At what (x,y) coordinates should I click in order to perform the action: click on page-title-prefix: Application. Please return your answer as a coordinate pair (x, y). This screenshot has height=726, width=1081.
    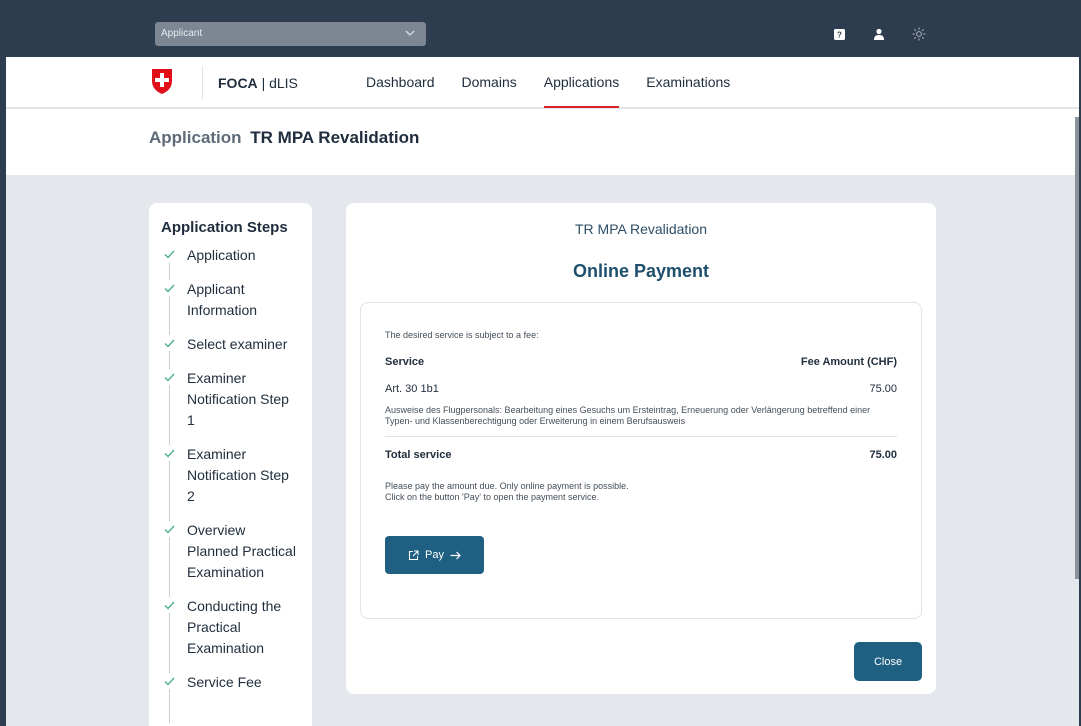
    Looking at the image, I should click on (195, 137).